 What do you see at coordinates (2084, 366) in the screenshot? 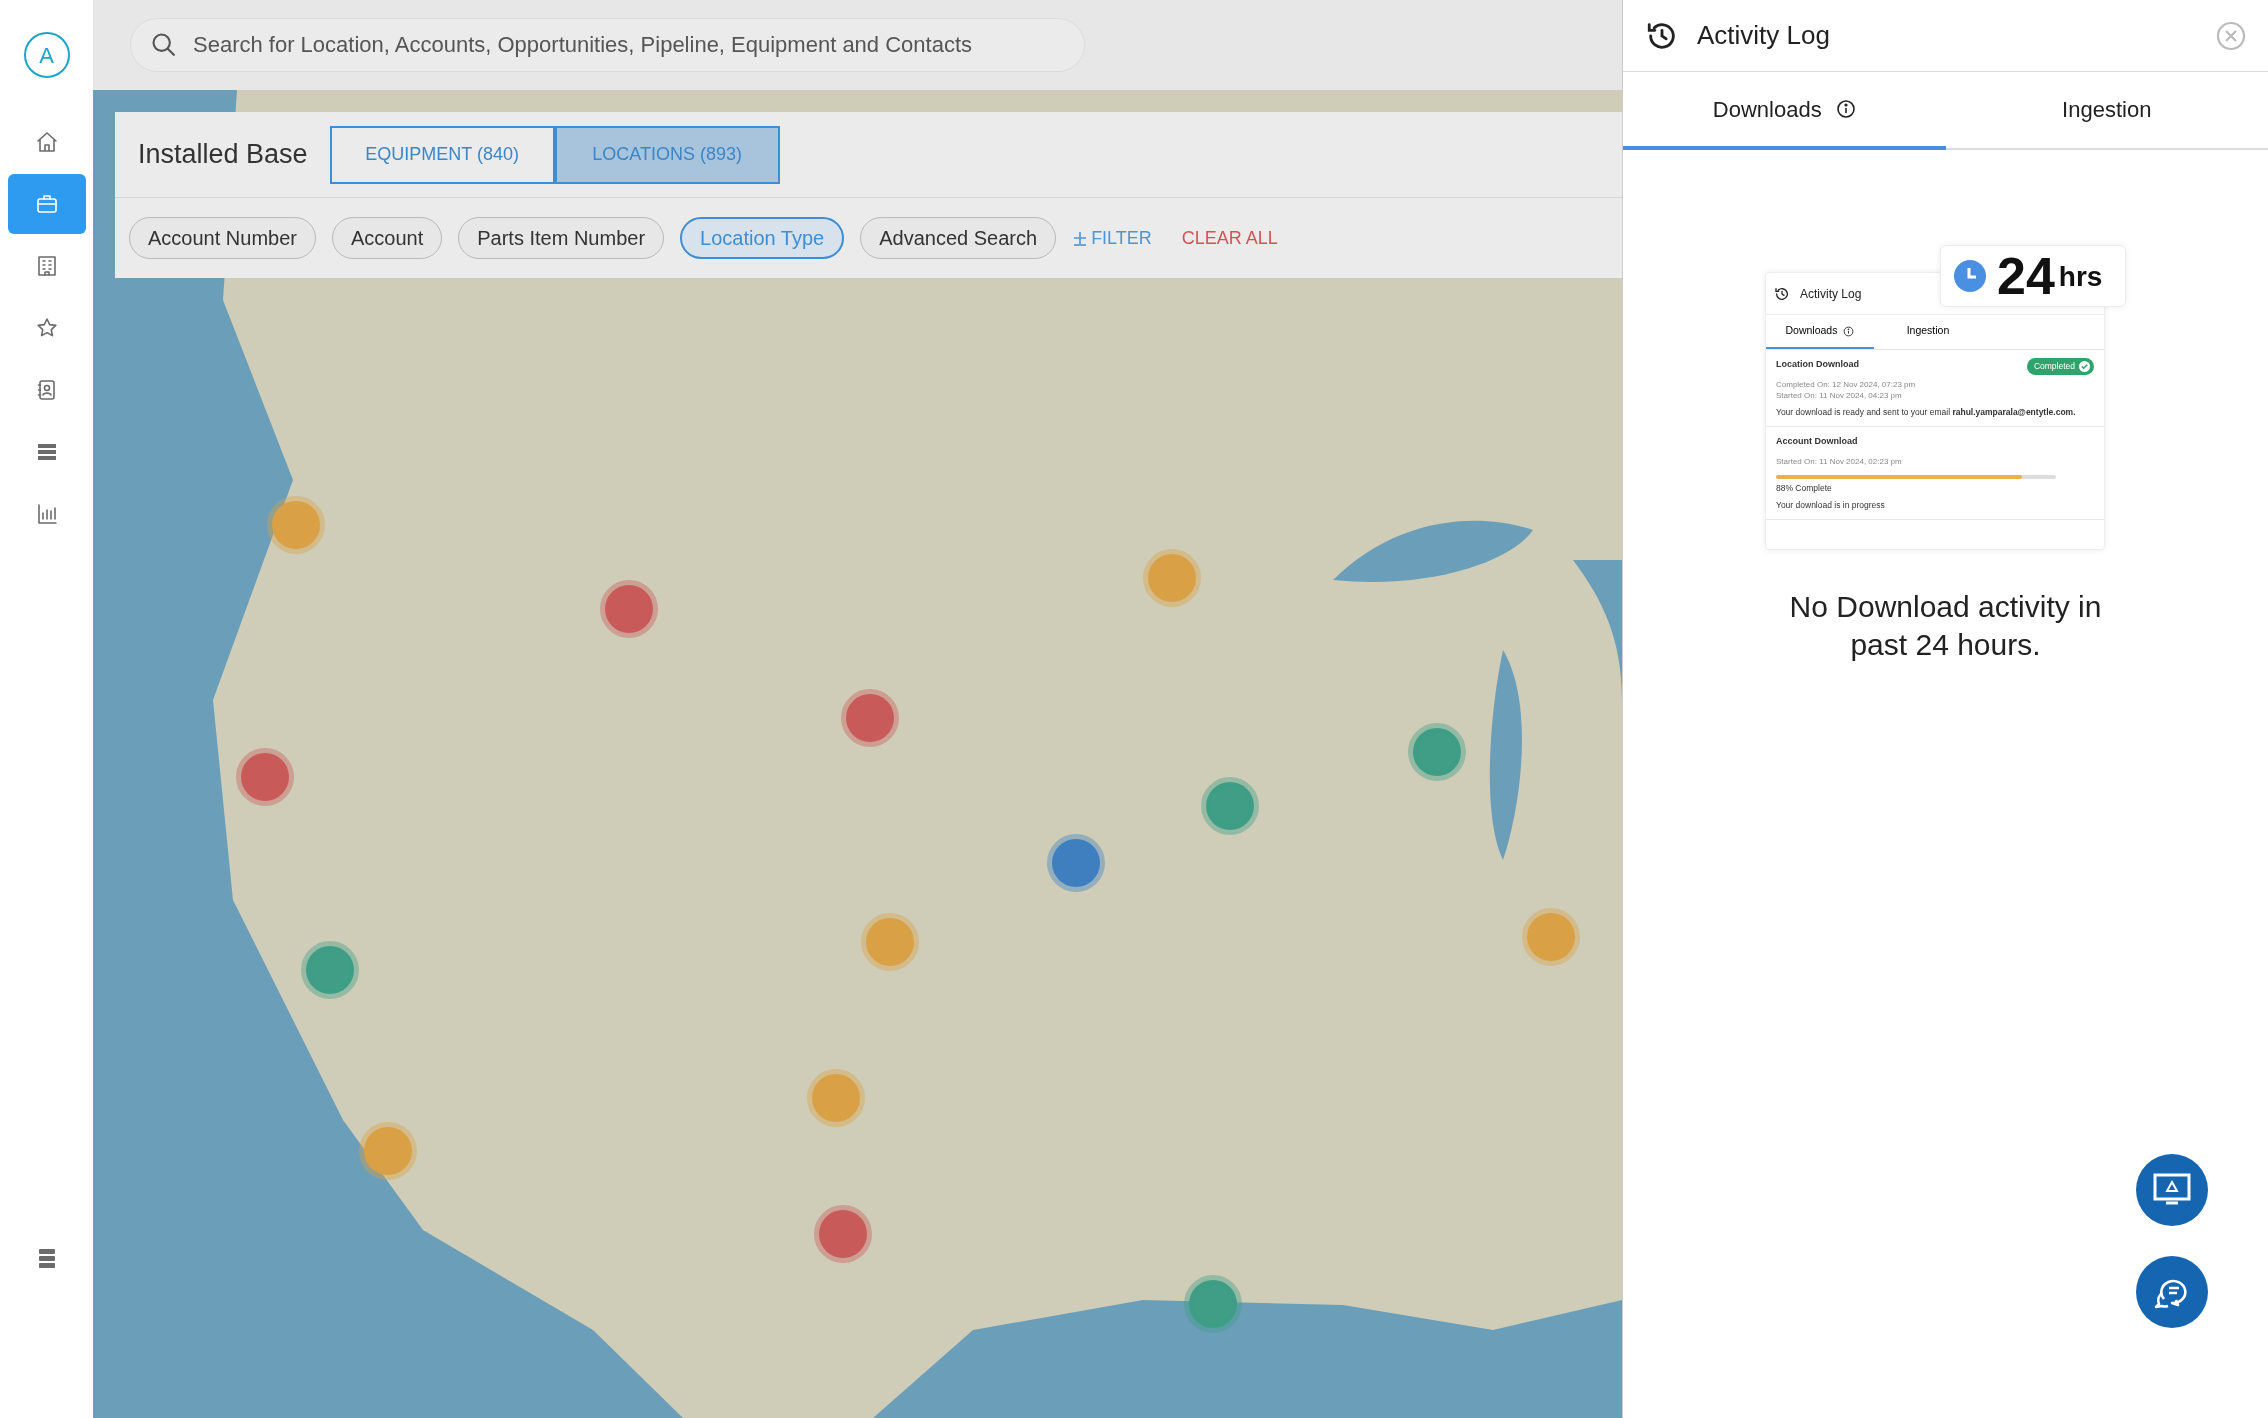
I see `check-icon` at bounding box center [2084, 366].